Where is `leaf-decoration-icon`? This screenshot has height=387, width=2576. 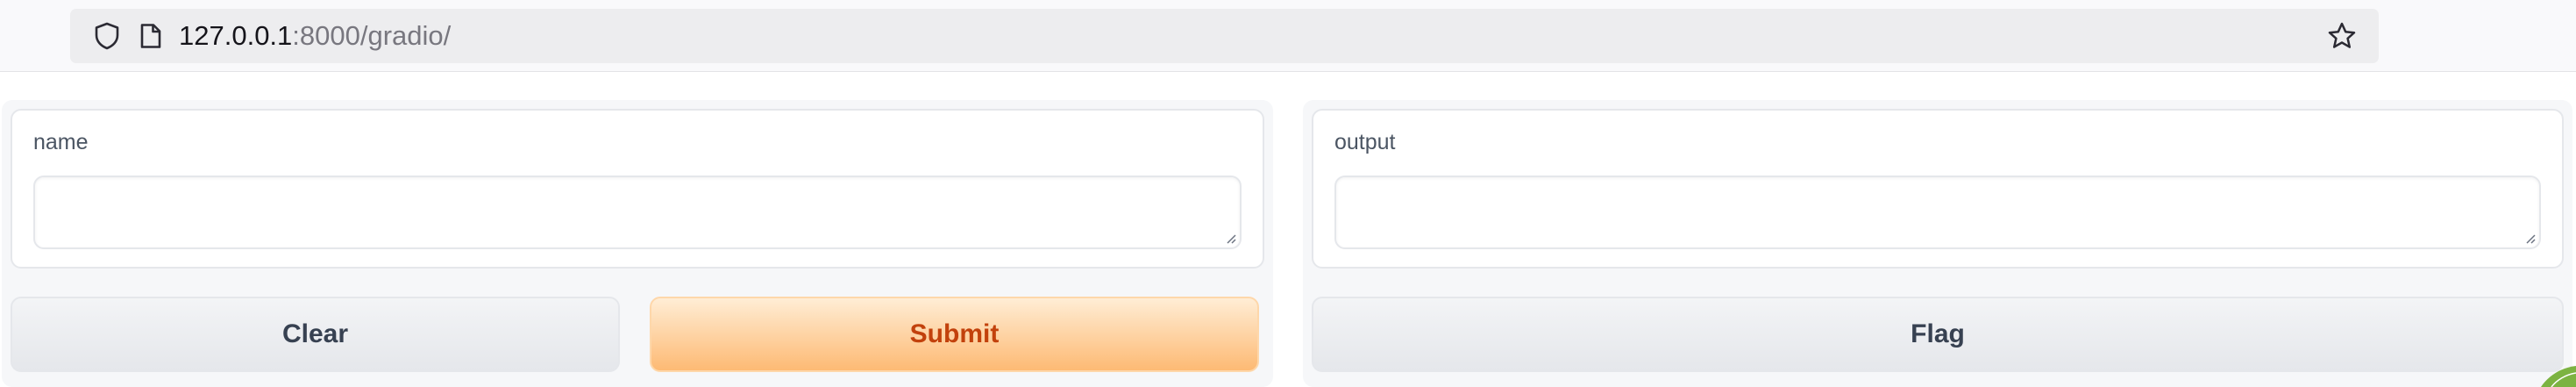 leaf-decoration-icon is located at coordinates (2558, 376).